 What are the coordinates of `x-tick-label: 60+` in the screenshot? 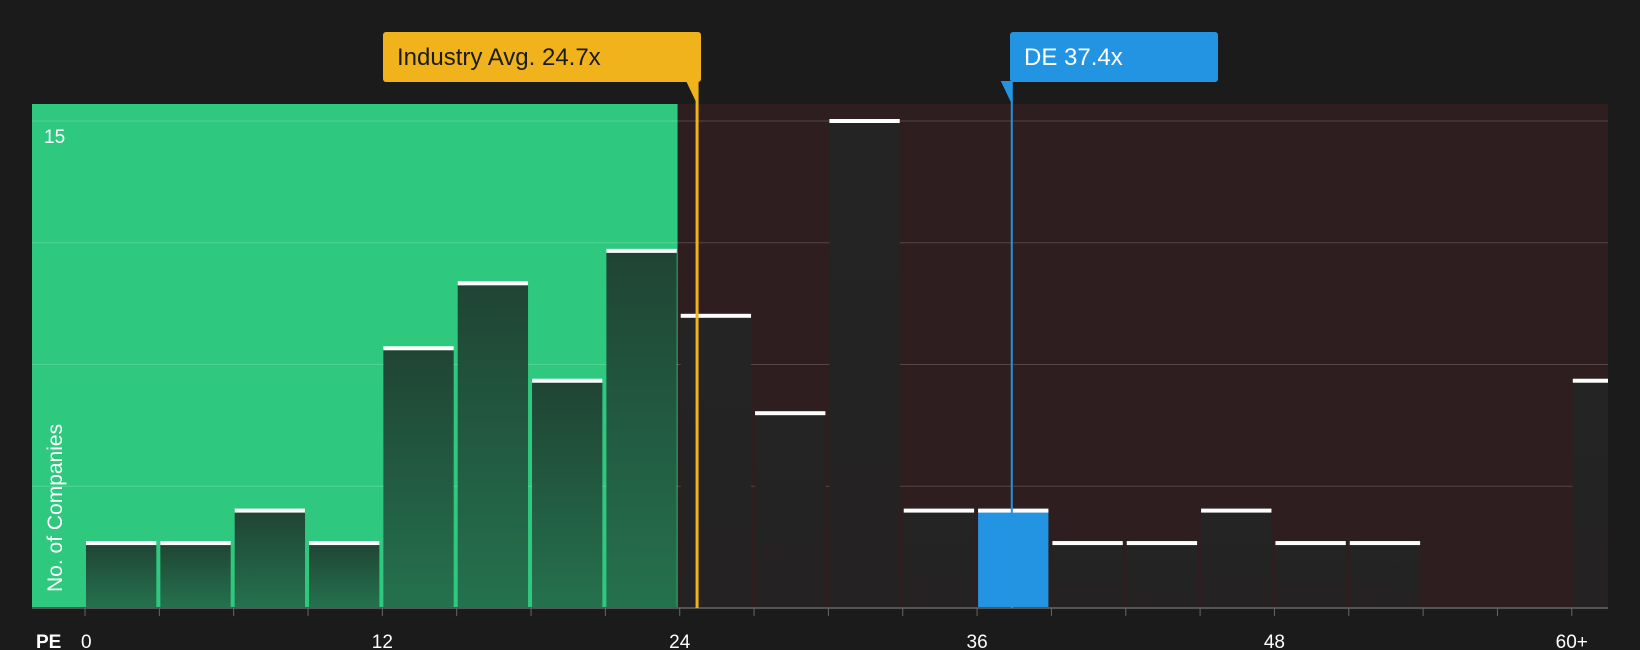 It's located at (1572, 641).